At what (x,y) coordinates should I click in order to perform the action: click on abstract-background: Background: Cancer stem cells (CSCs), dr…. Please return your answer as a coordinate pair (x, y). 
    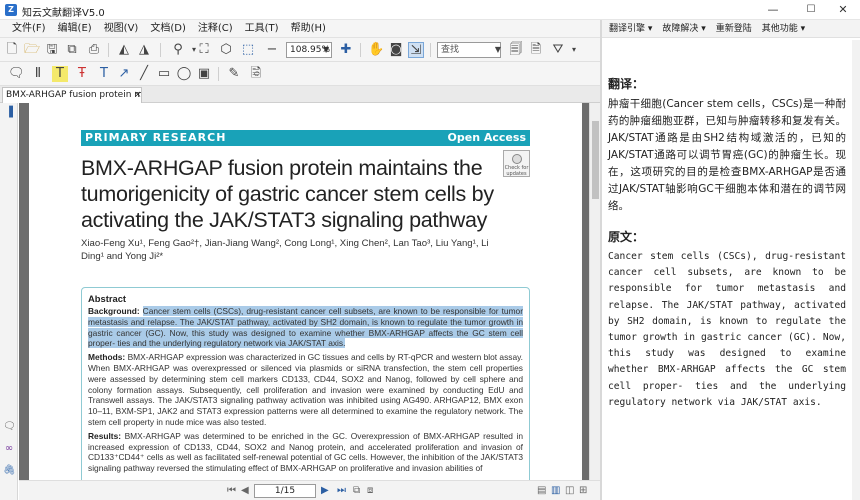
    Looking at the image, I should click on (305, 327).